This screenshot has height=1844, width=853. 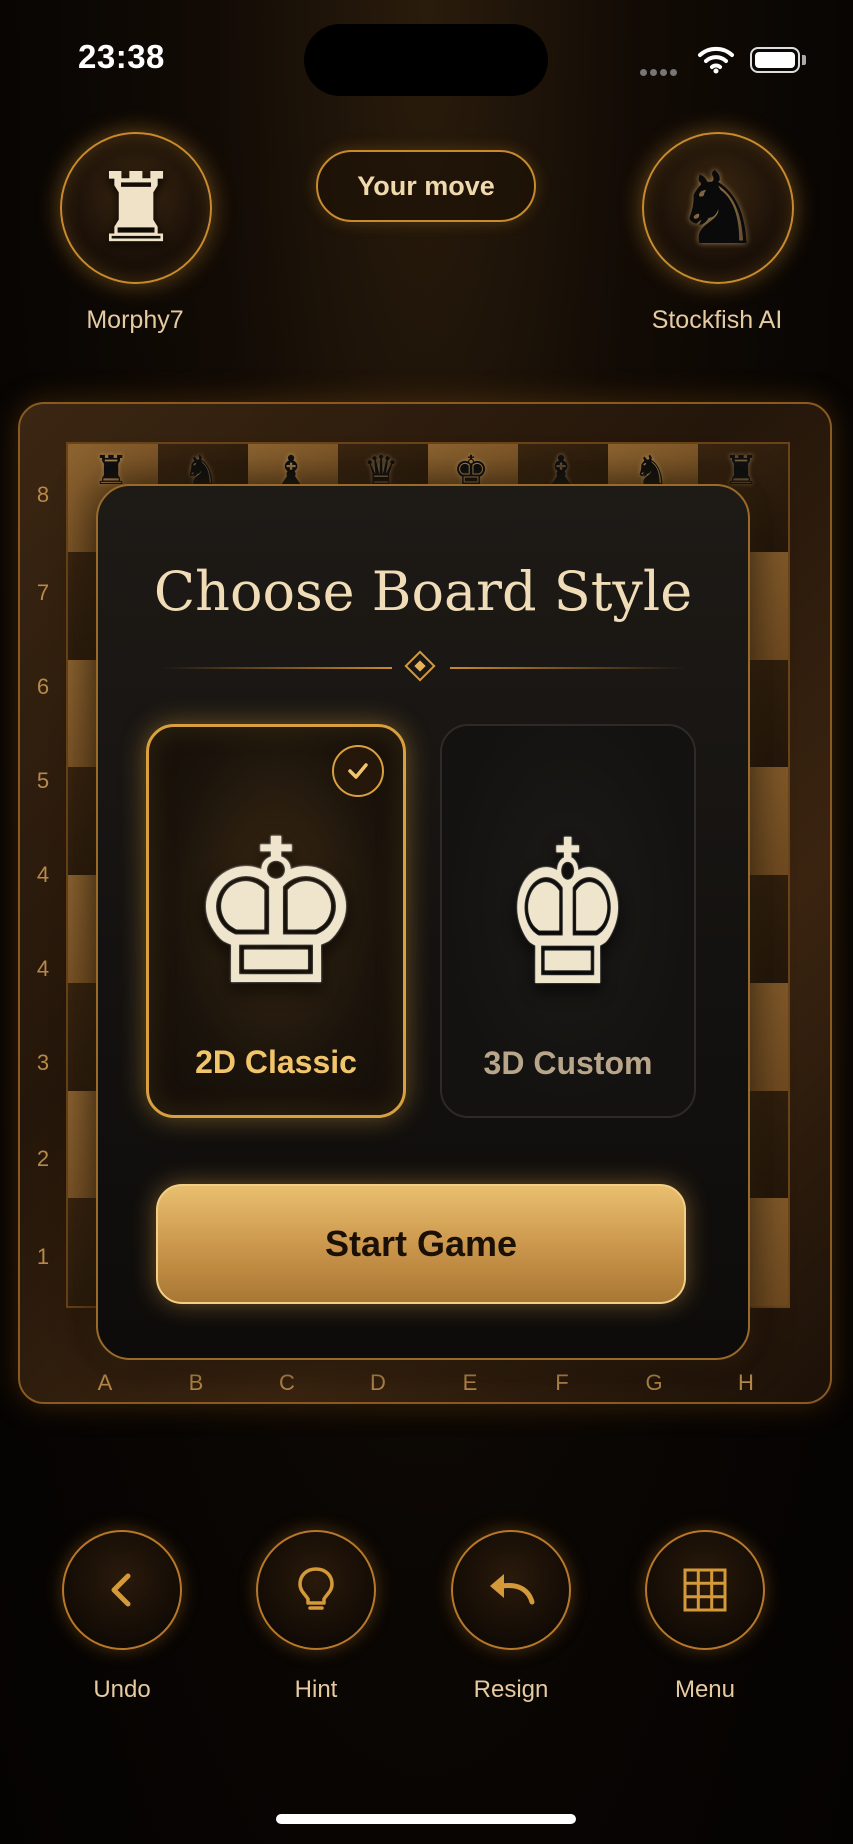 I want to click on file-label: H, so click(x=746, y=1382).